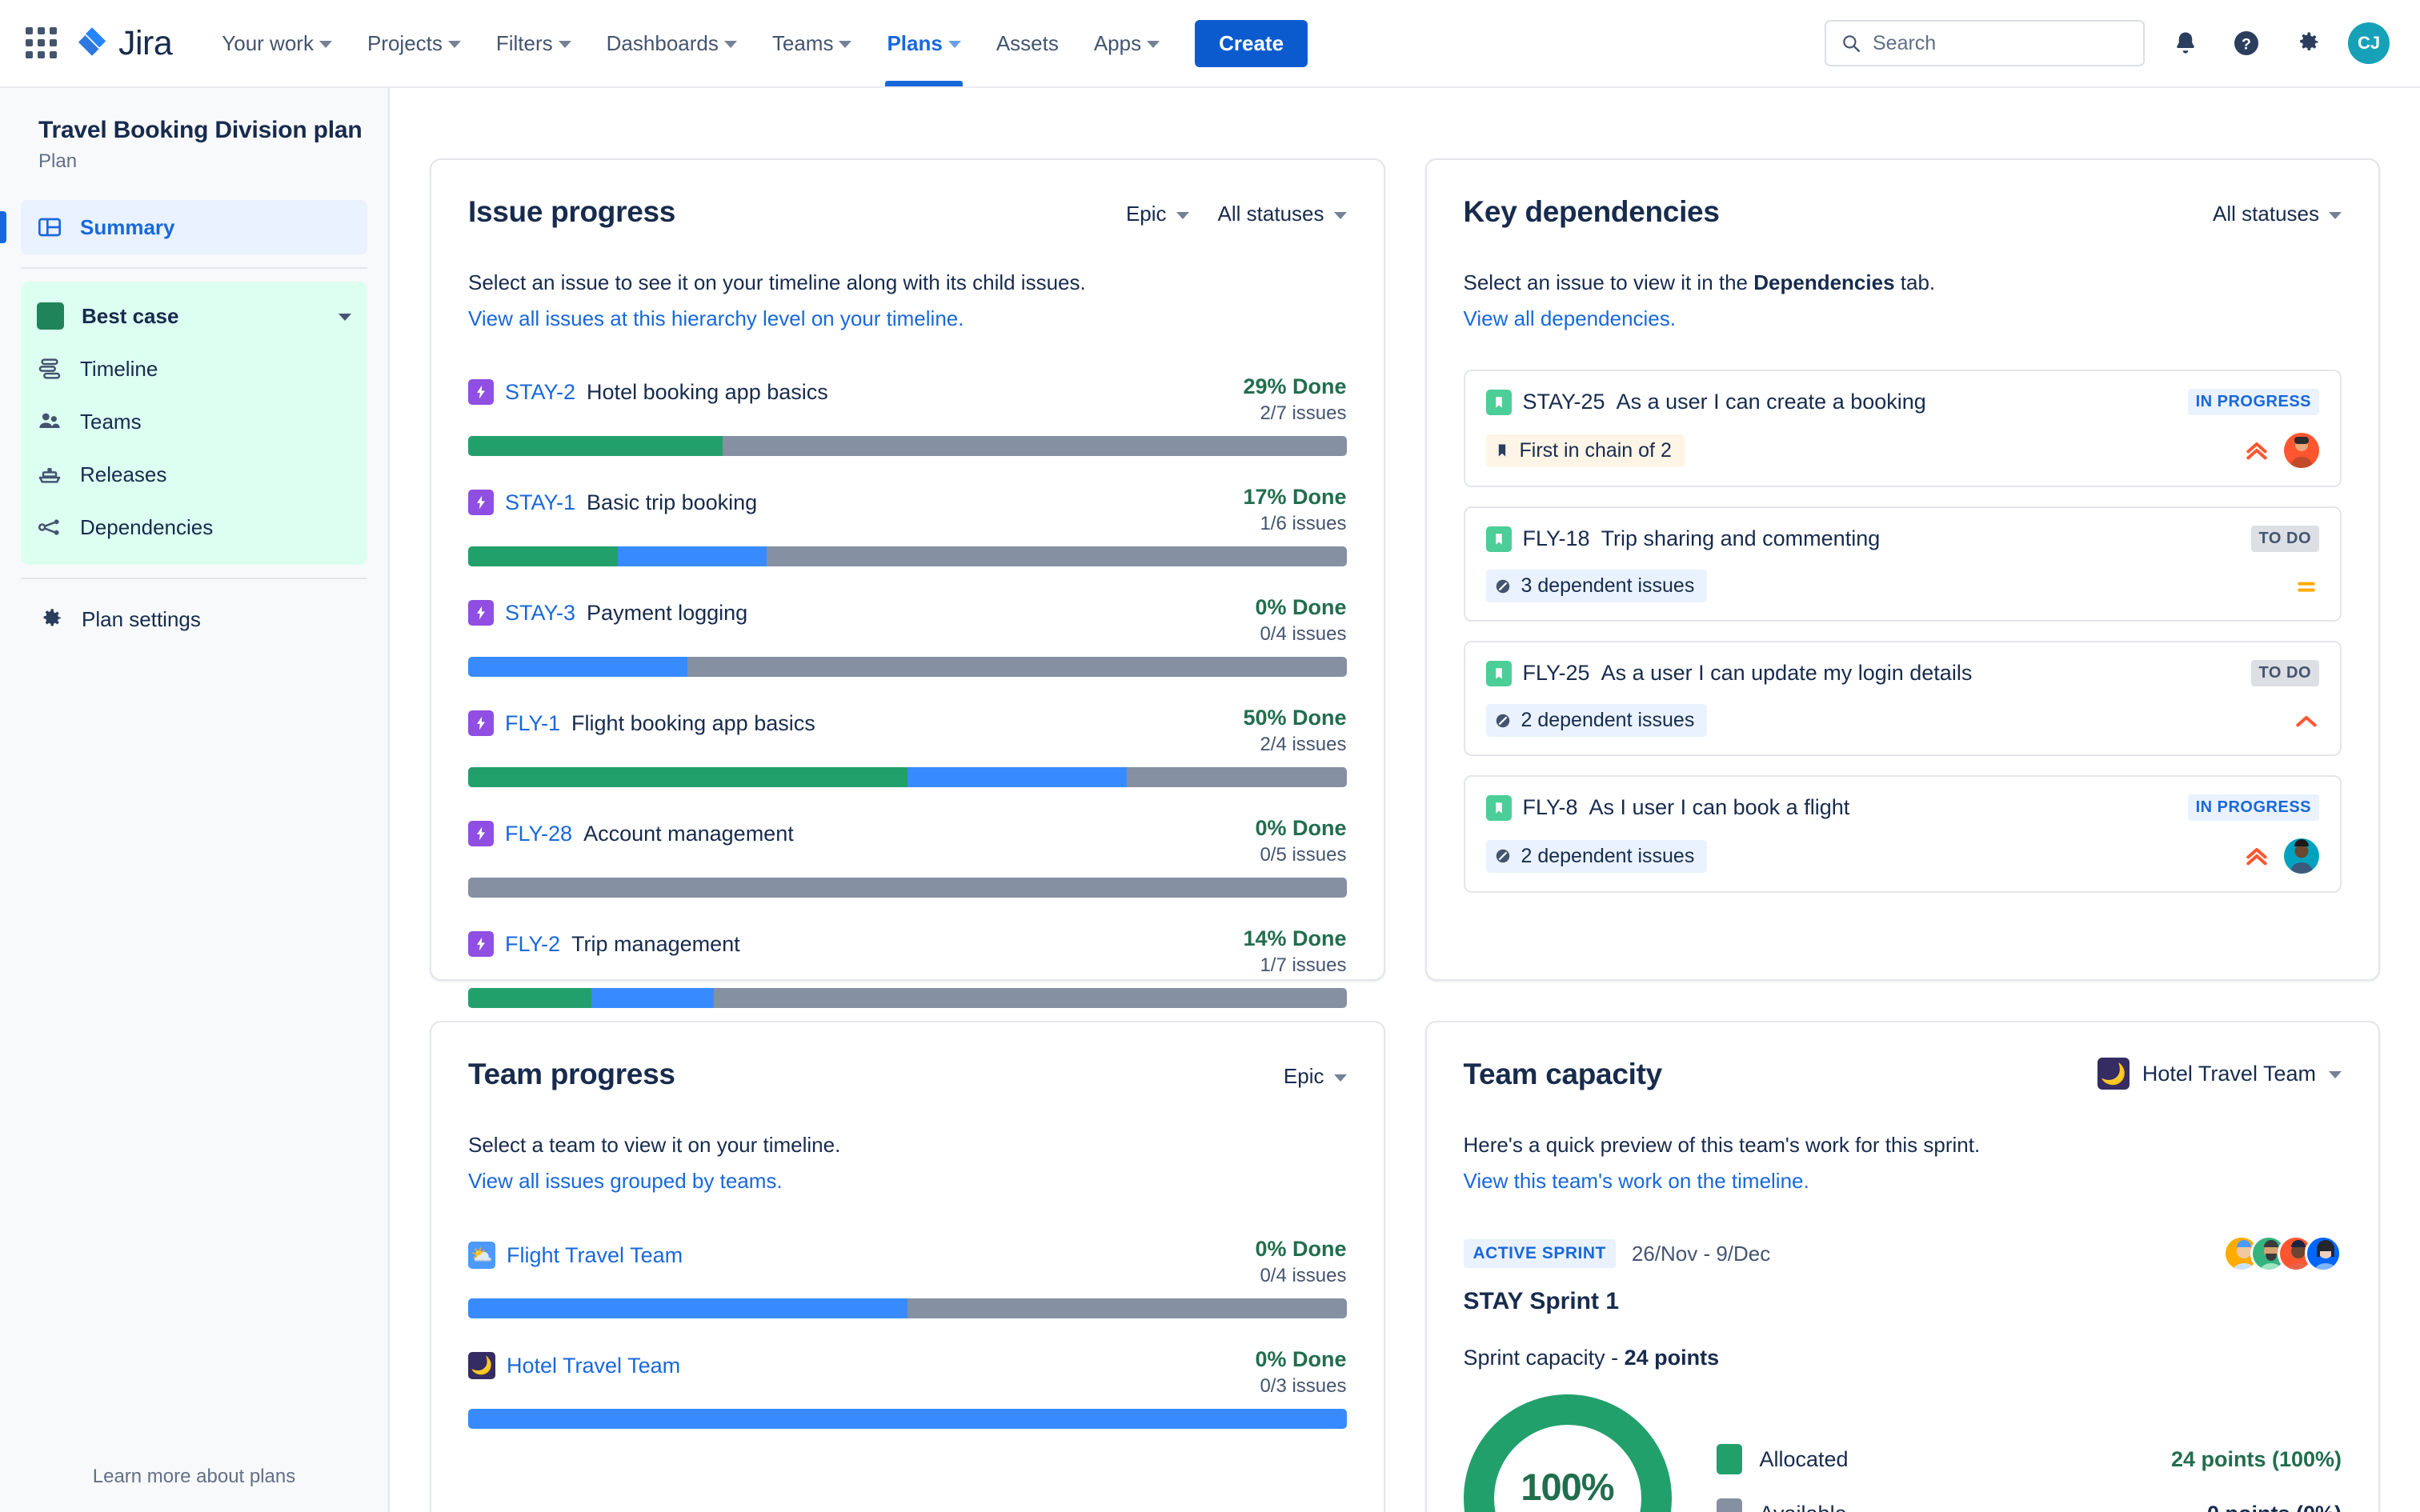  Describe the element at coordinates (2229, 1073) in the screenshot. I see `dropdown-value: Hotel Travel Team` at that location.